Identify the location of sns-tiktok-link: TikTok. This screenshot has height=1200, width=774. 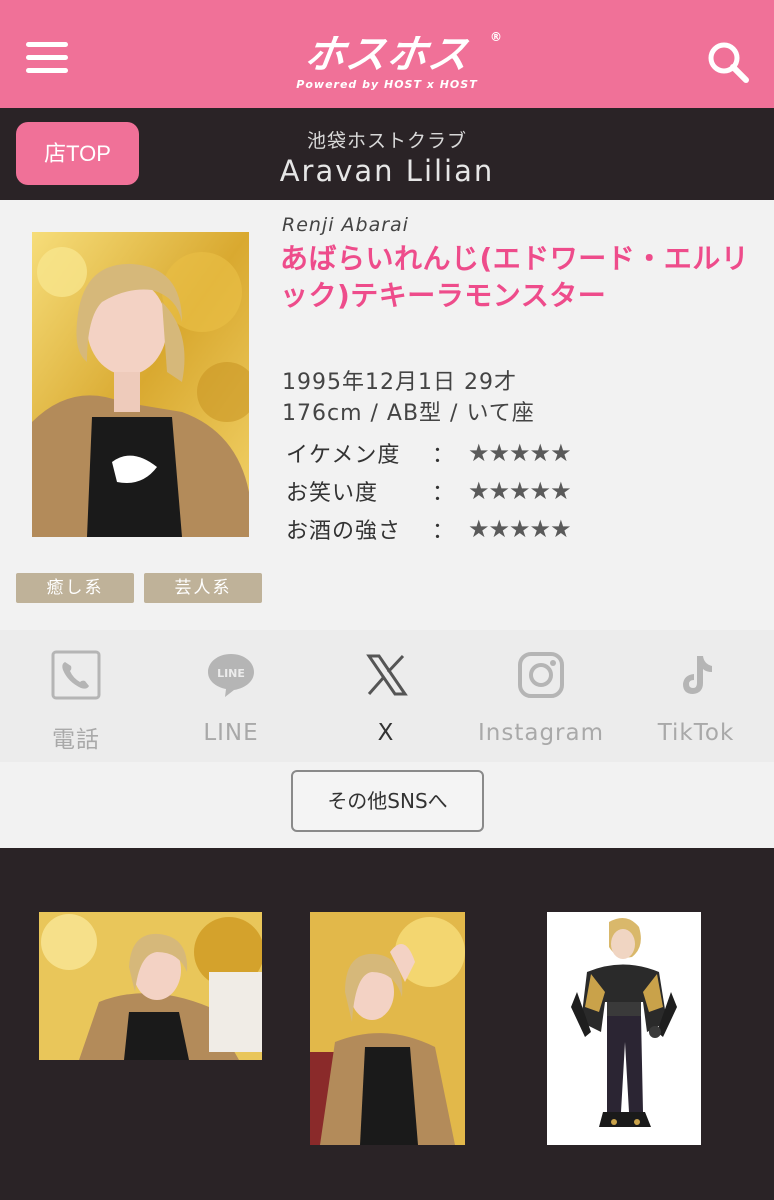
(696, 698).